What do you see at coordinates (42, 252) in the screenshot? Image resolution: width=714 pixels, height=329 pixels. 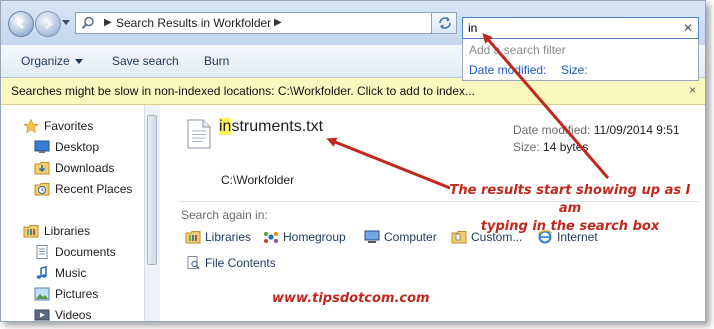 I see `documents-icon` at bounding box center [42, 252].